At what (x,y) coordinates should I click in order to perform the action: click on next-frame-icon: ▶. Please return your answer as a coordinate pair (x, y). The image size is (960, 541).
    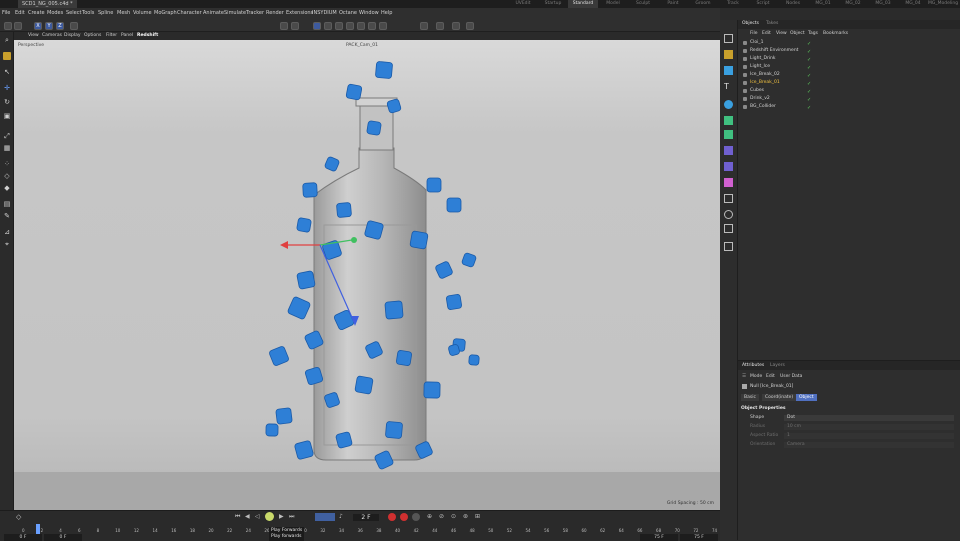
    Looking at the image, I should click on (281, 516).